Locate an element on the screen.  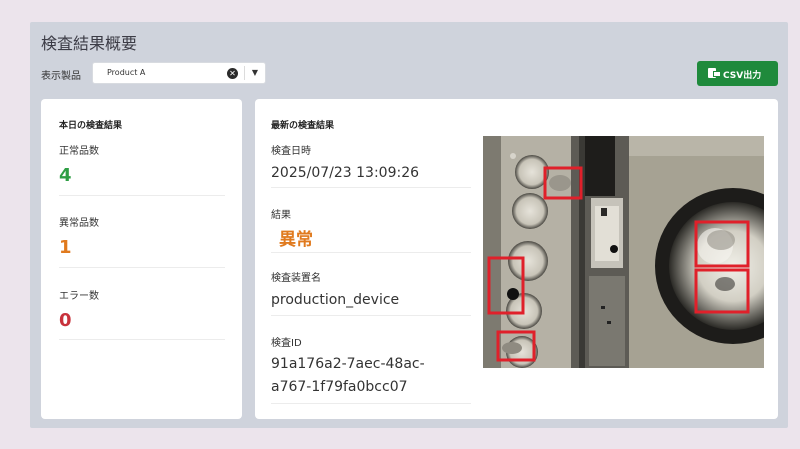
abnormal-count-value: 1 is located at coordinates (65, 247).